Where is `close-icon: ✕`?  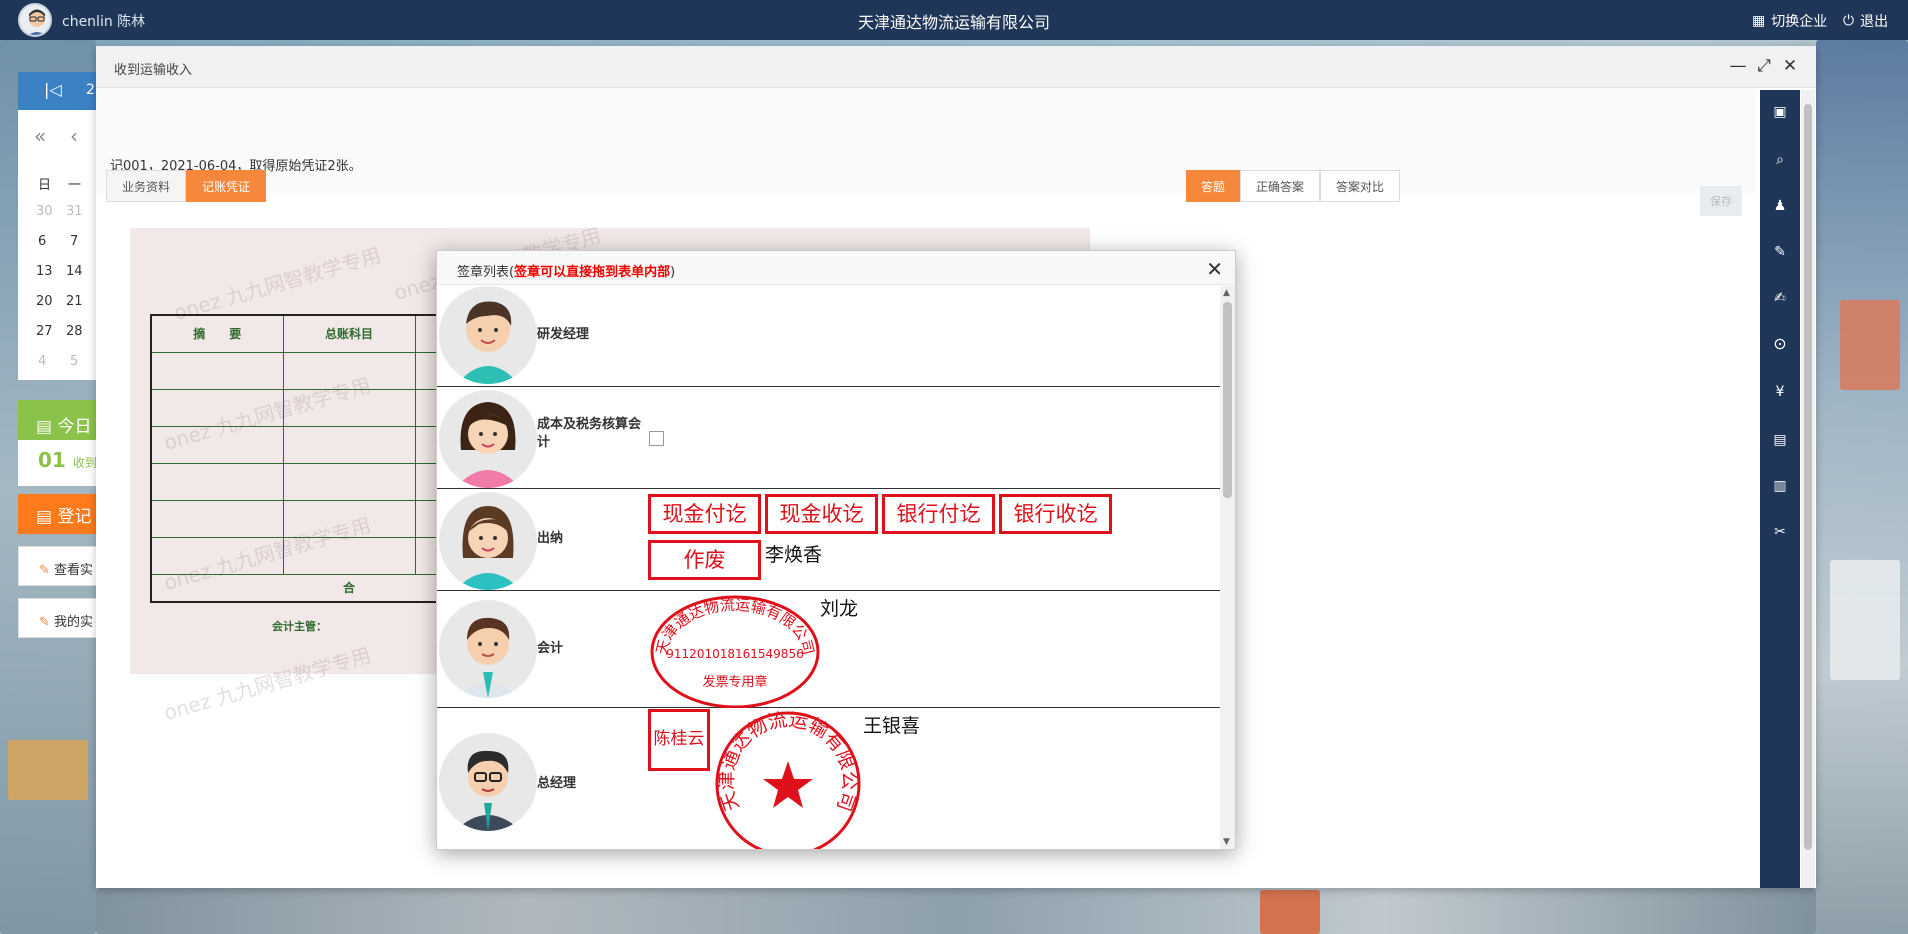 close-icon: ✕ is located at coordinates (1790, 66).